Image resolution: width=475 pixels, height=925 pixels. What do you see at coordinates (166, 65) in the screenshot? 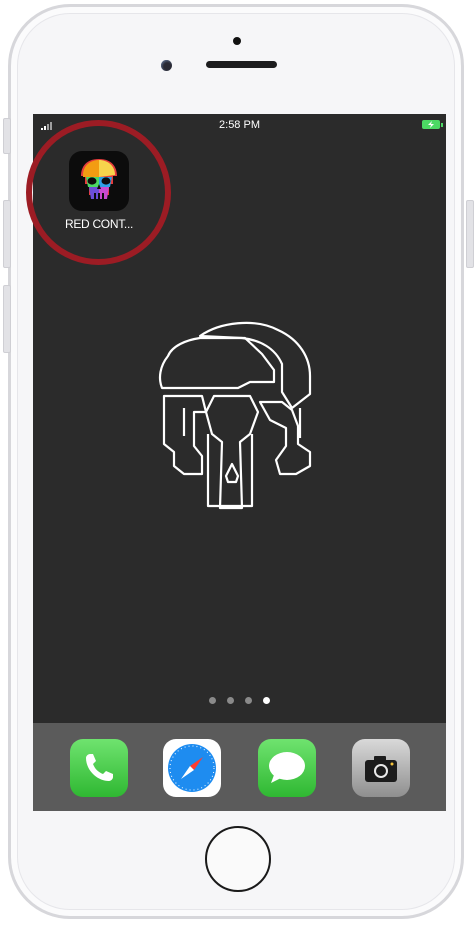
I see `front-camera` at bounding box center [166, 65].